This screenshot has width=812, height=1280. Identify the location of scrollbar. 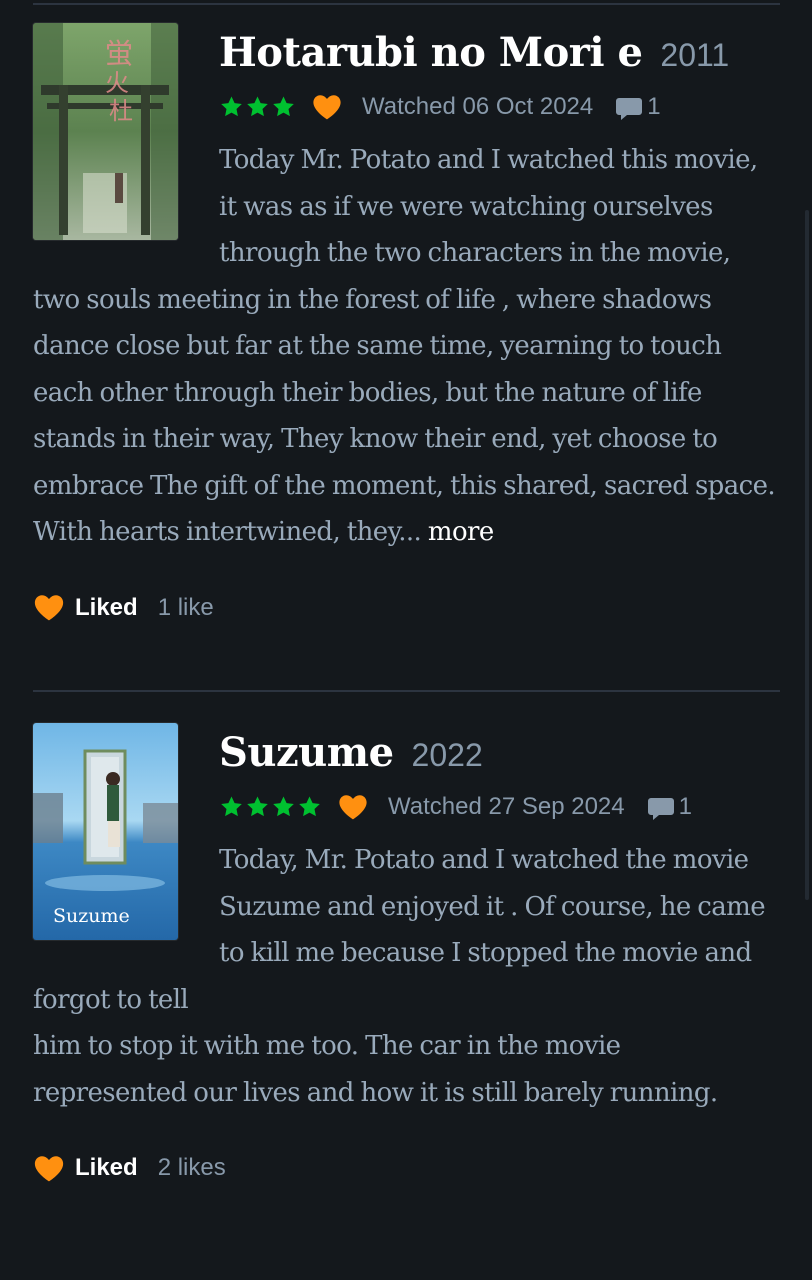
(807, 555).